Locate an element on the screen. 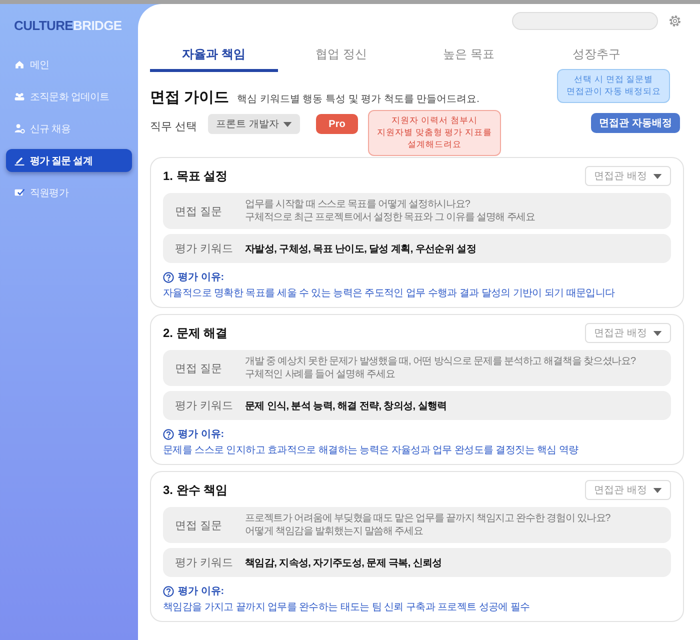  reason-text: 자율적으로 명확한 목표를 세울 수 있는 능력은 주도적인 업무 수행과 결과 달성의 기반이 되기 때문입니다 is located at coordinates (389, 293).